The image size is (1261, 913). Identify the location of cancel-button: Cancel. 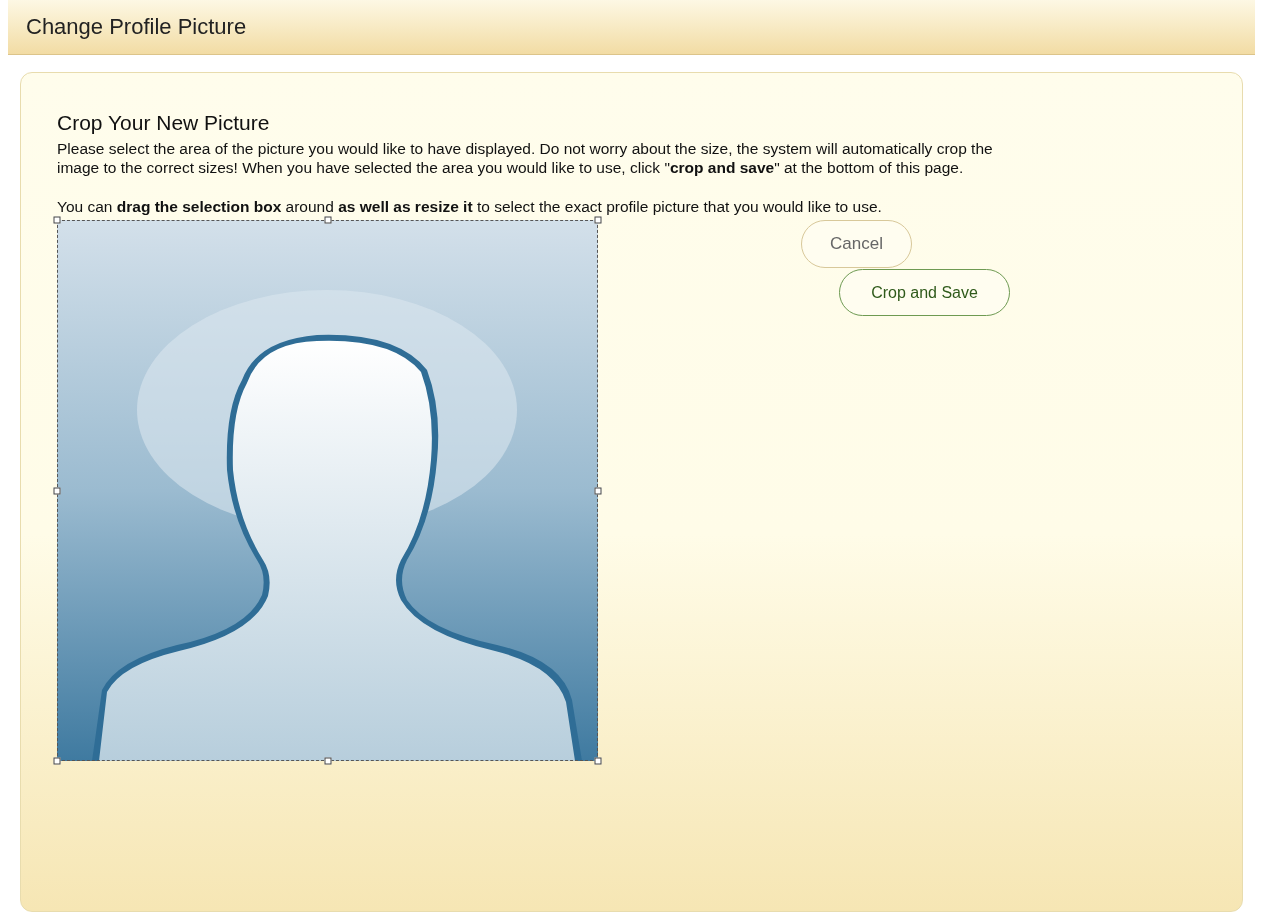
(856, 244).